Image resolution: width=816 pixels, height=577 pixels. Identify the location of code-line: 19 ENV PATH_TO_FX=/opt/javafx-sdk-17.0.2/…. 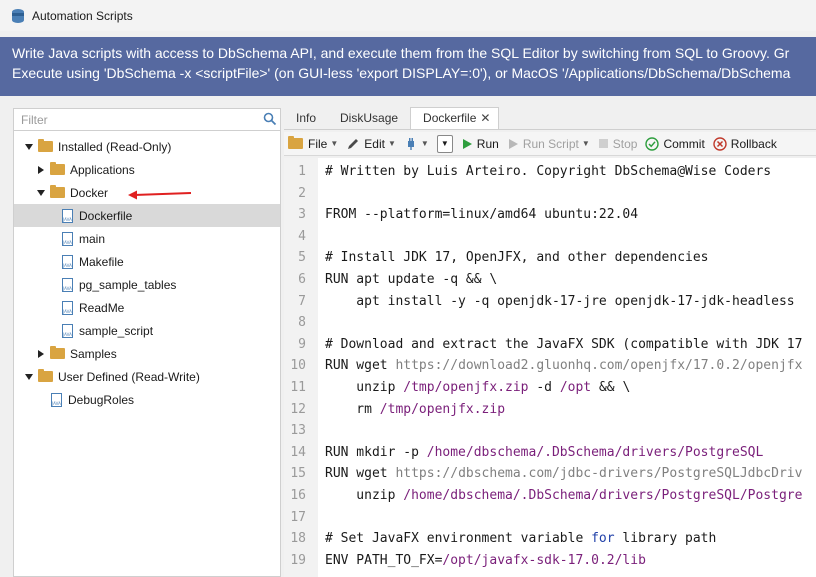
(550, 561).